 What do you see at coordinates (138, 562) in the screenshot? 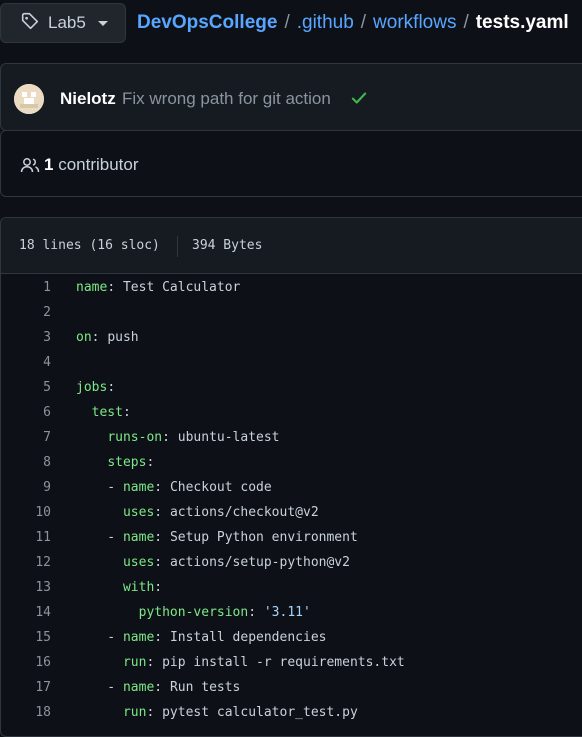
I see `yaml-key: uses` at bounding box center [138, 562].